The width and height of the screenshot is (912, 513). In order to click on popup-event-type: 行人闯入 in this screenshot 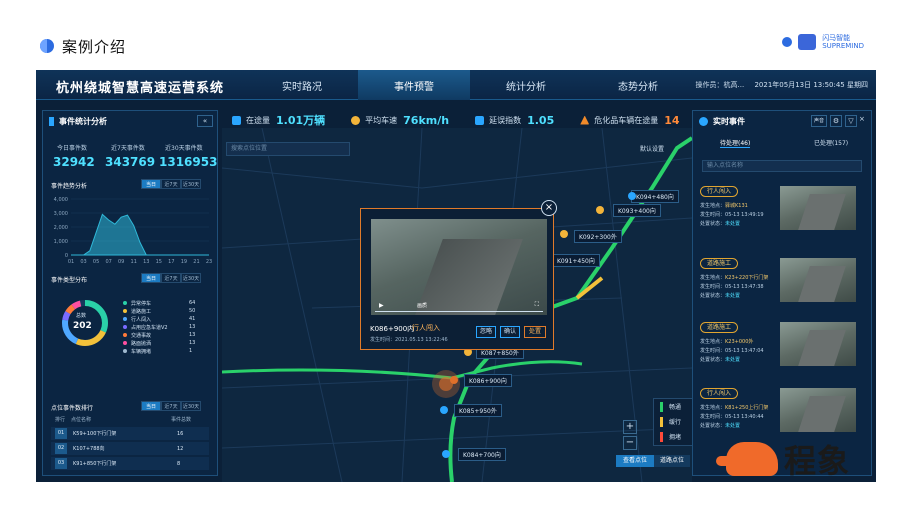, I will do `click(426, 328)`.